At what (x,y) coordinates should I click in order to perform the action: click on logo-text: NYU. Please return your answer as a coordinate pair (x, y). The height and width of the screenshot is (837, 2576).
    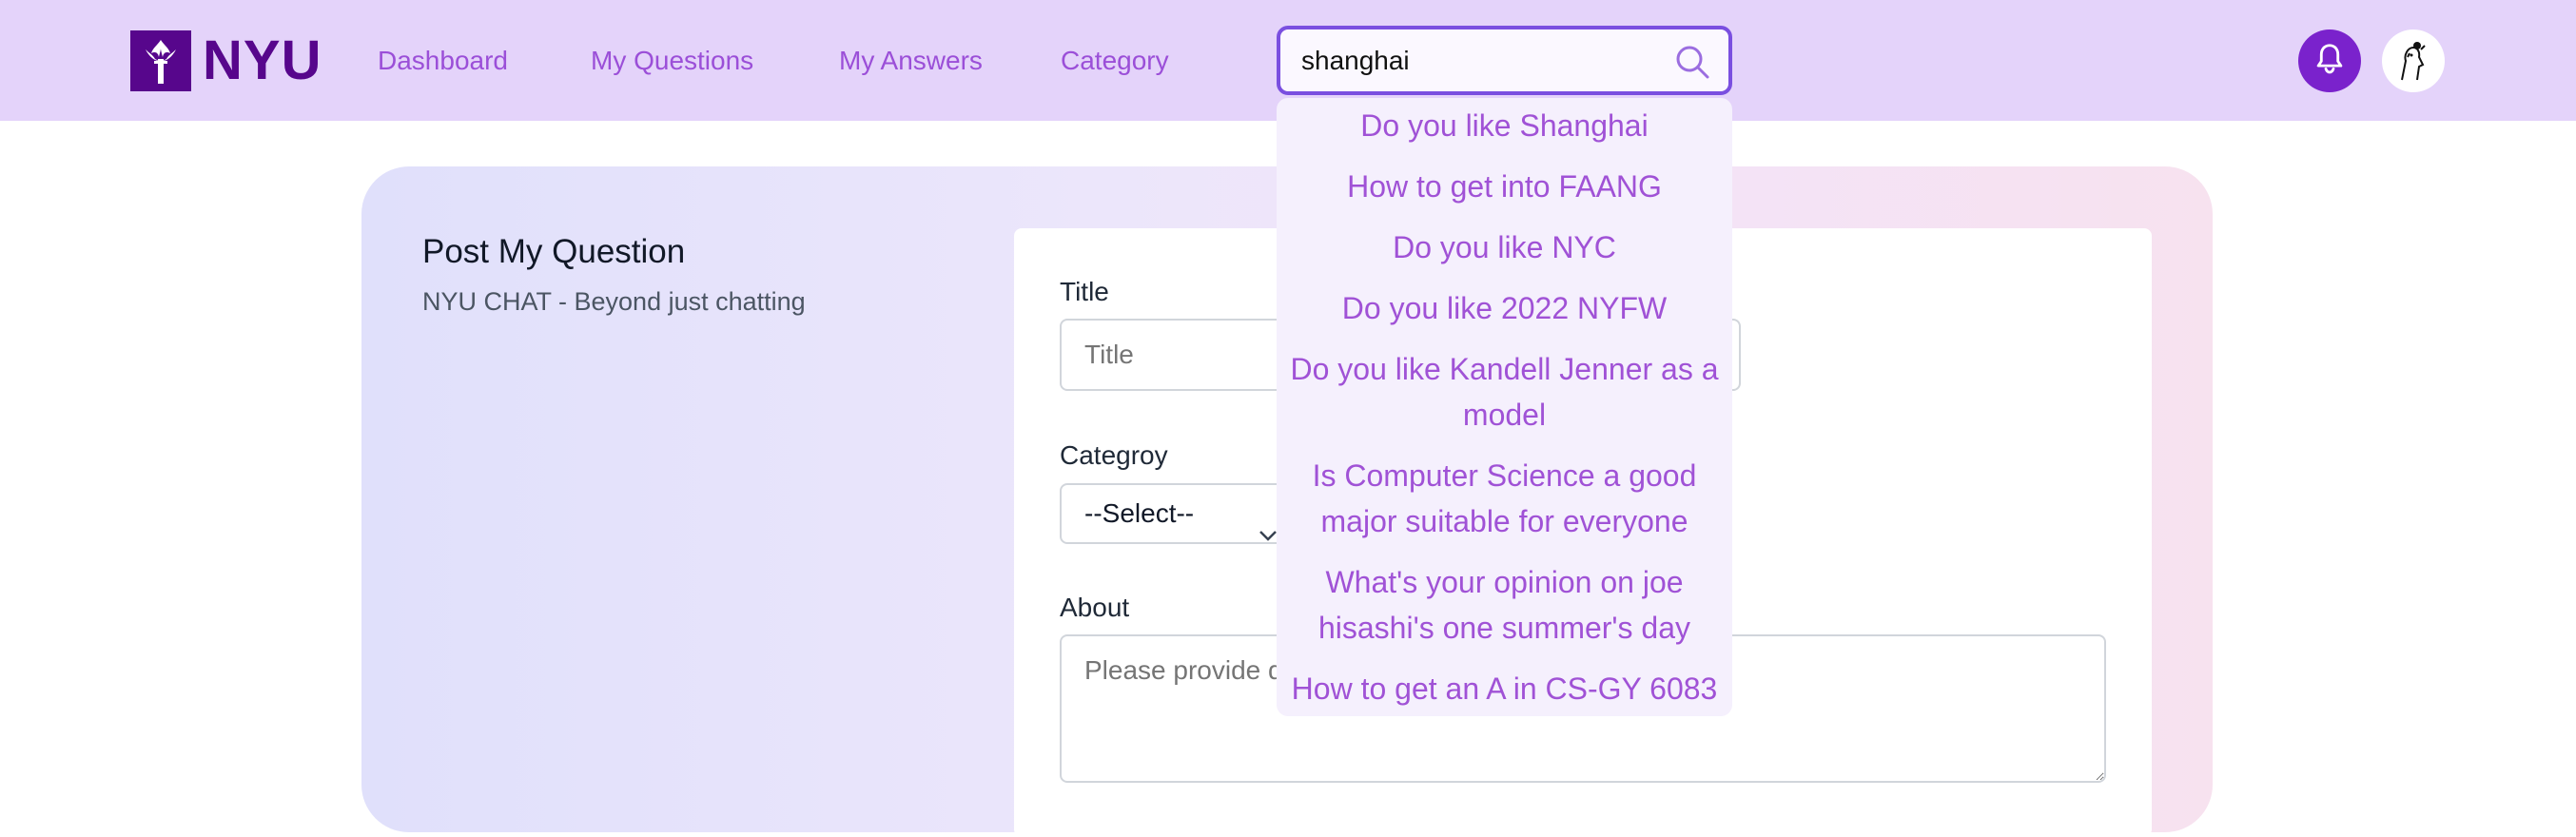
    Looking at the image, I should click on (262, 60).